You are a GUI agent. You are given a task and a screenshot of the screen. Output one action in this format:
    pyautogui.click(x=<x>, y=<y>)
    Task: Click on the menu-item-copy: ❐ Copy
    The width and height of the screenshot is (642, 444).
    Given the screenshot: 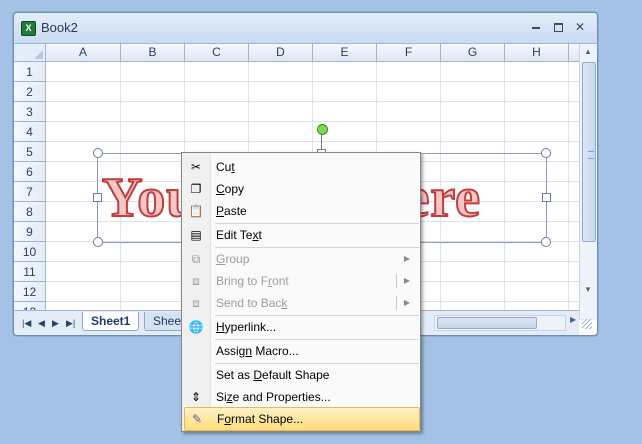 What is the action you would take?
    pyautogui.click(x=301, y=189)
    